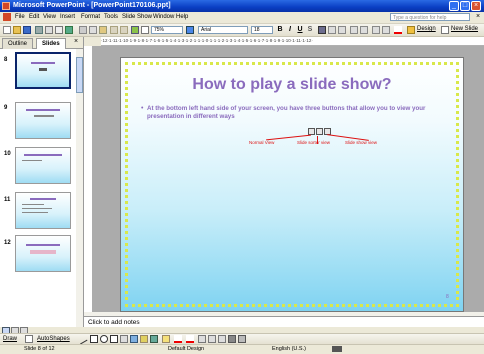 Image resolution: width=484 pixels, height=354 pixels. What do you see at coordinates (411, 30) in the screenshot?
I see `design-icon` at bounding box center [411, 30].